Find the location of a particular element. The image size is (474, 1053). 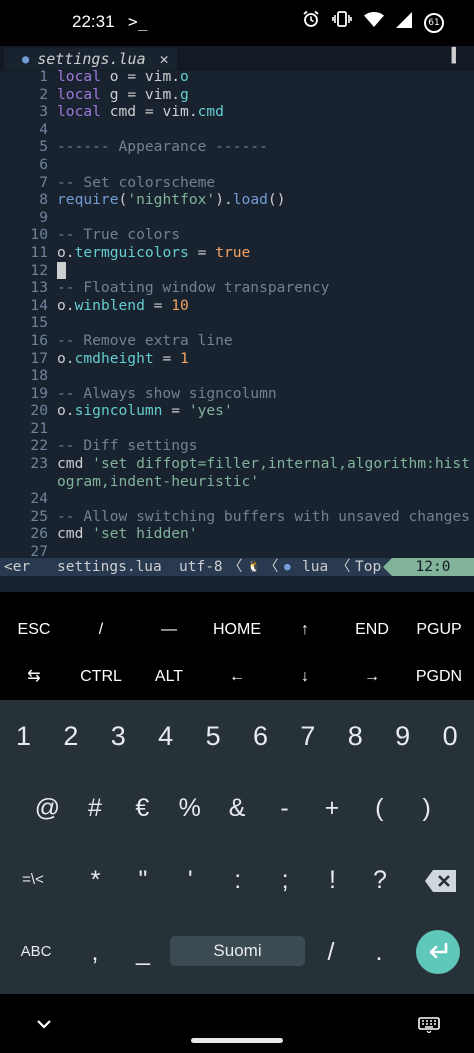

code-line: 15 is located at coordinates (237, 323).